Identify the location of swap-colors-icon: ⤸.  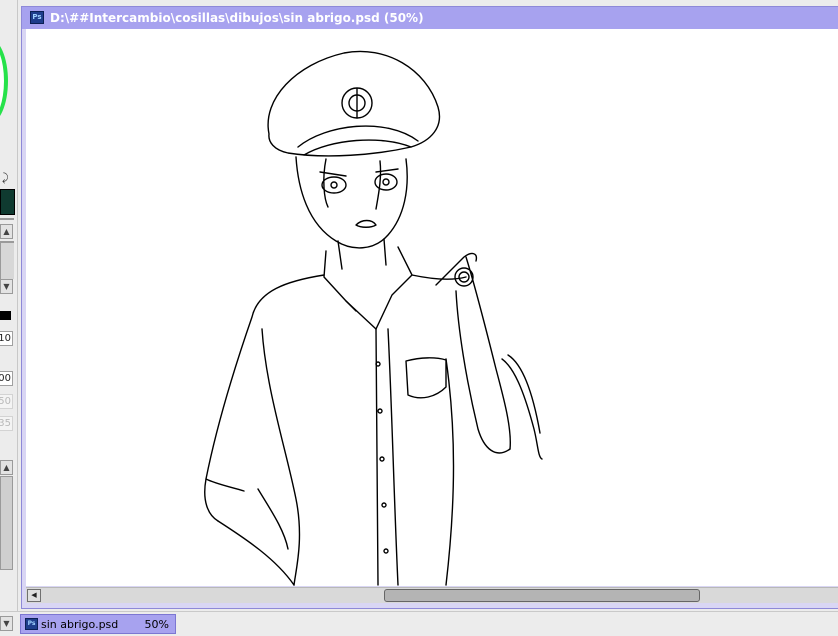
(5, 178).